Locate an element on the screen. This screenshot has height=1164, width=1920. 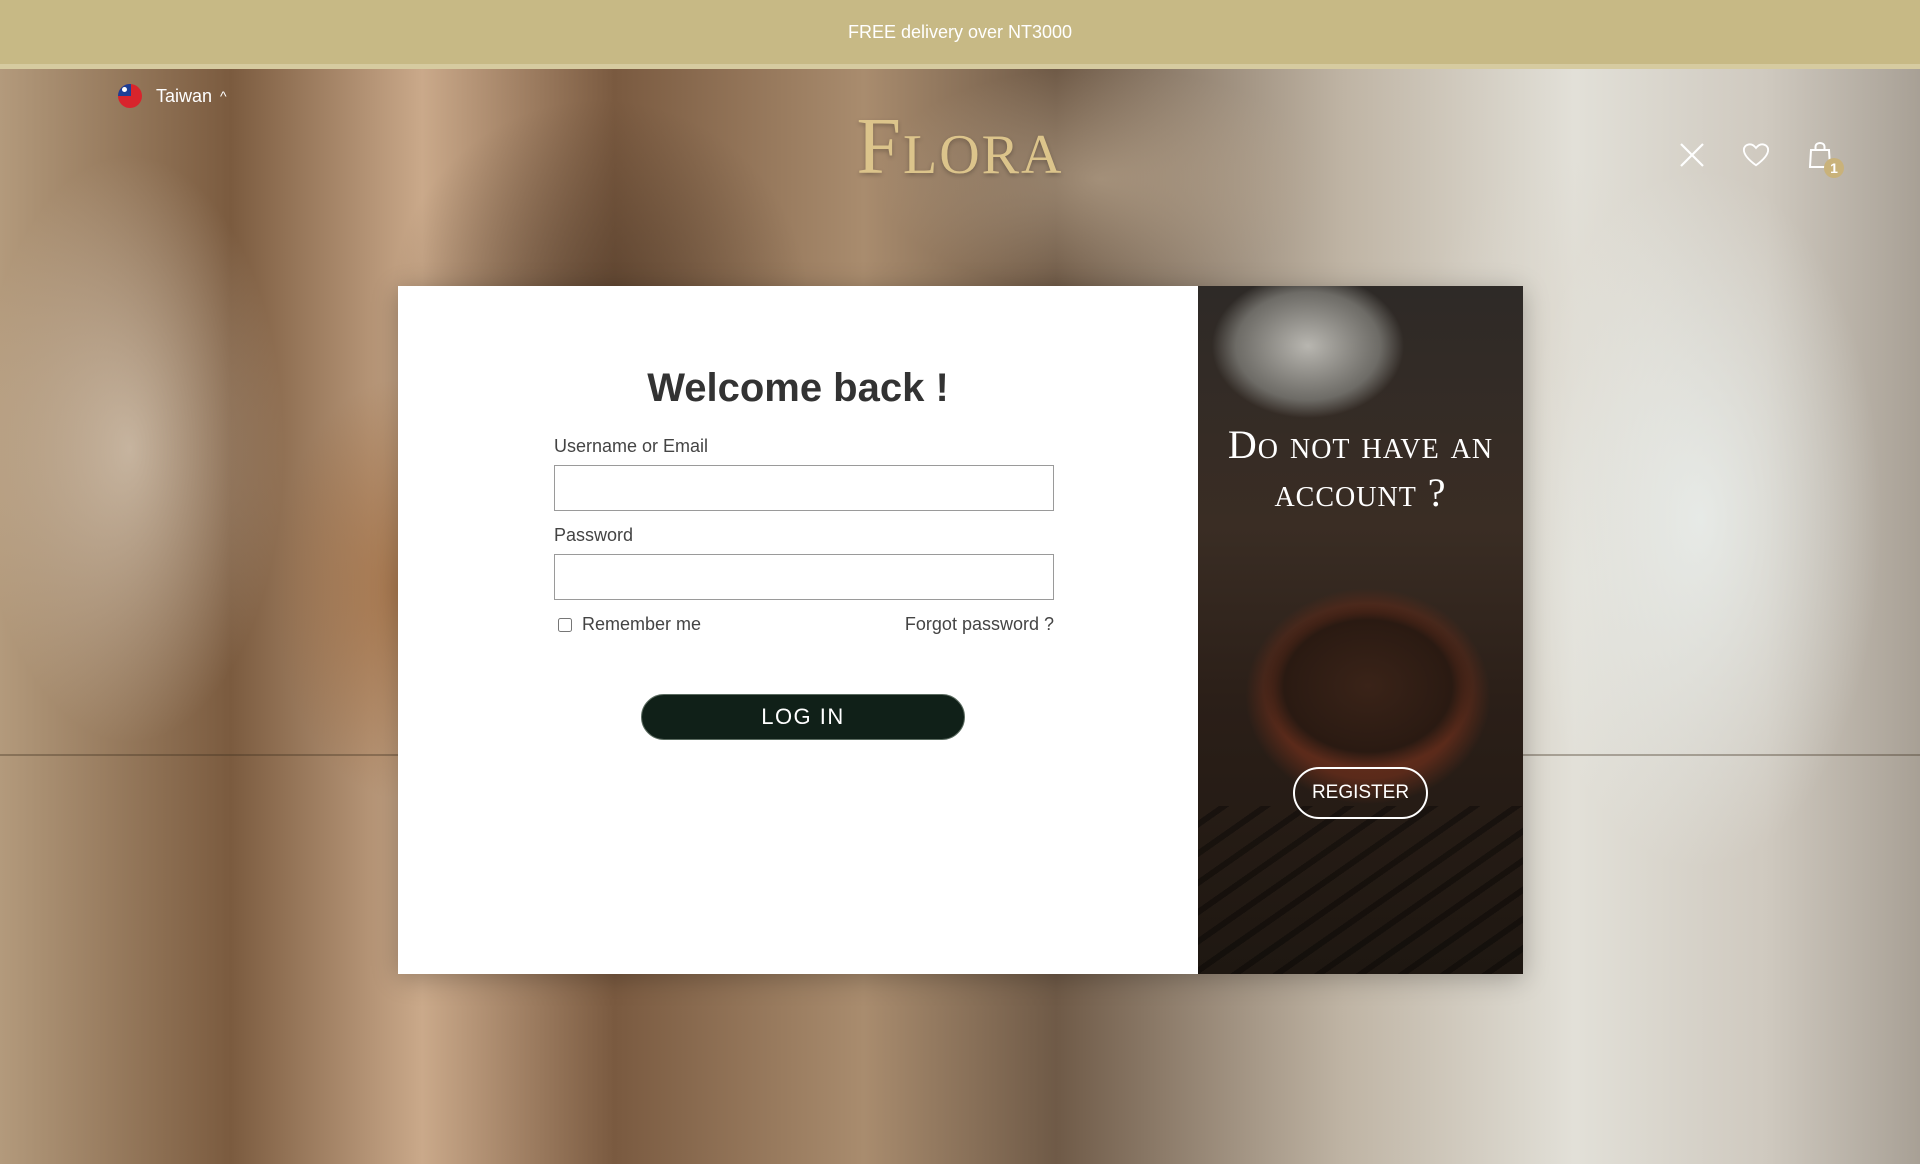
remember-me: Remember me is located at coordinates (627, 624).